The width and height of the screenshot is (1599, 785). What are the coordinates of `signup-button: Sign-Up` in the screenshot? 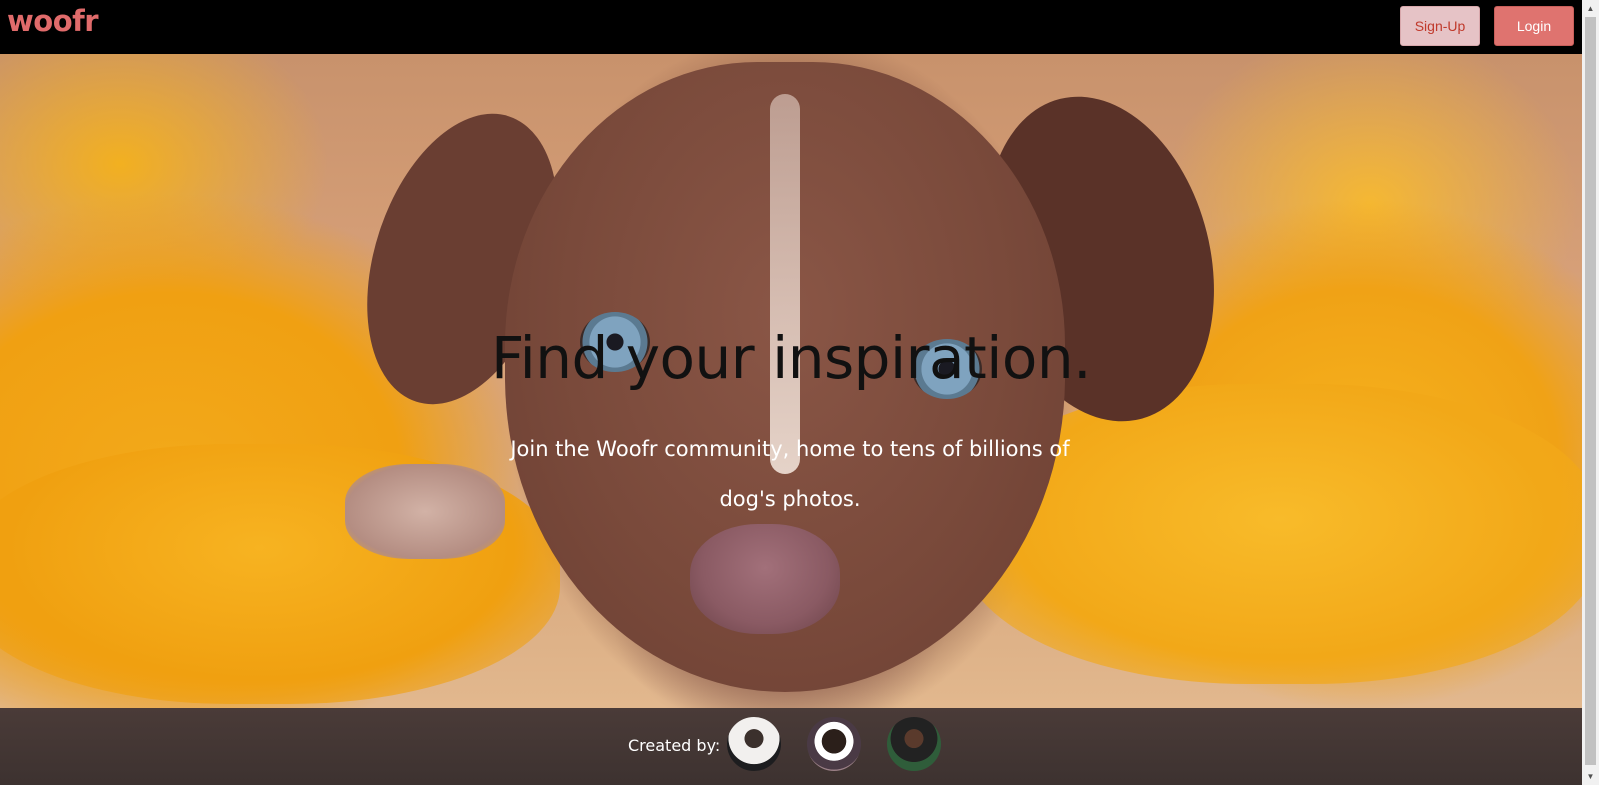 It's located at (1440, 26).